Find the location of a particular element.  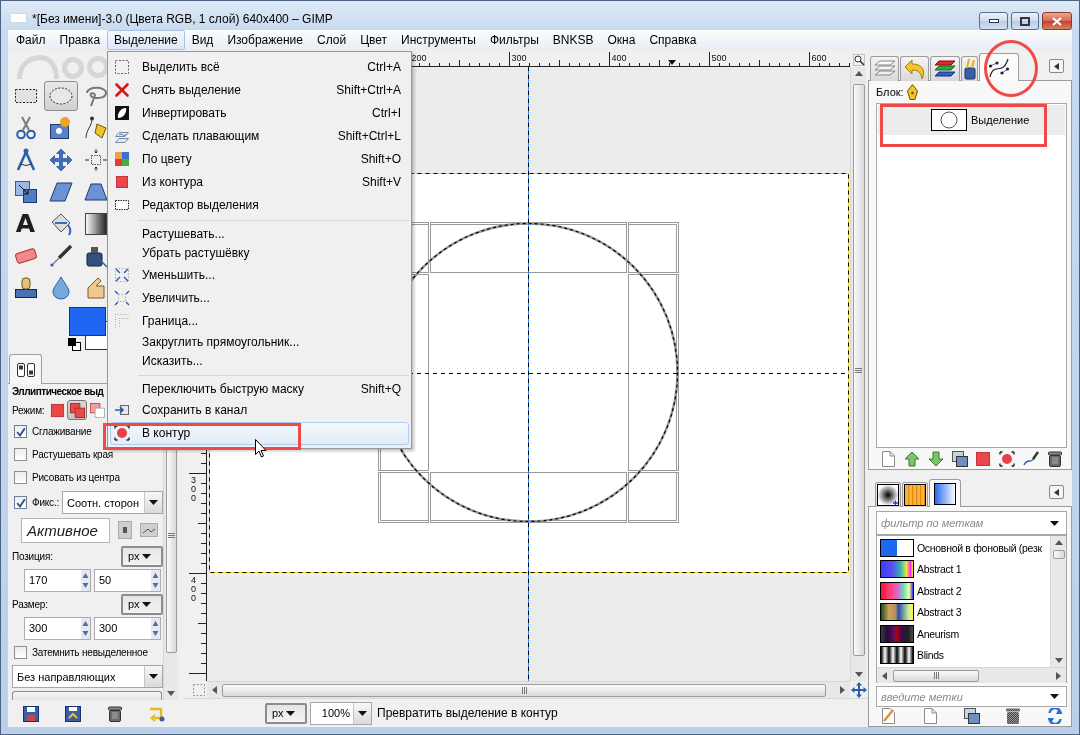

default-colors-icon is located at coordinates (74, 344).